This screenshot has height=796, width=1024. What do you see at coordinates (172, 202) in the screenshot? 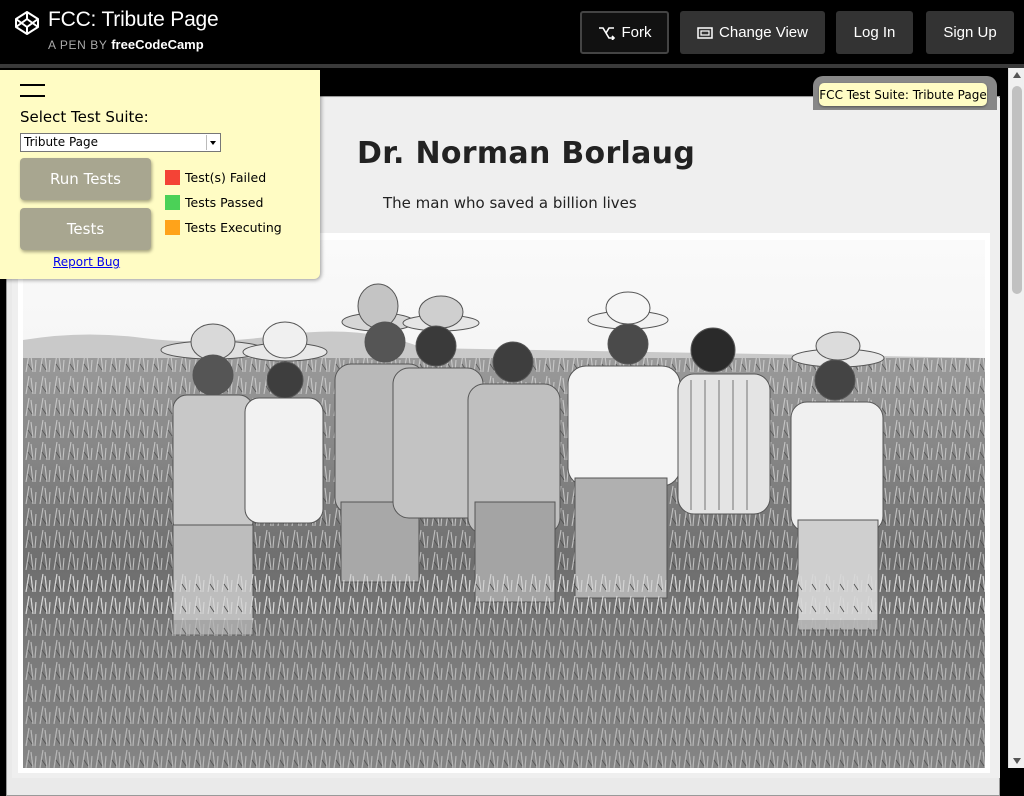
I see `passed-swatch` at bounding box center [172, 202].